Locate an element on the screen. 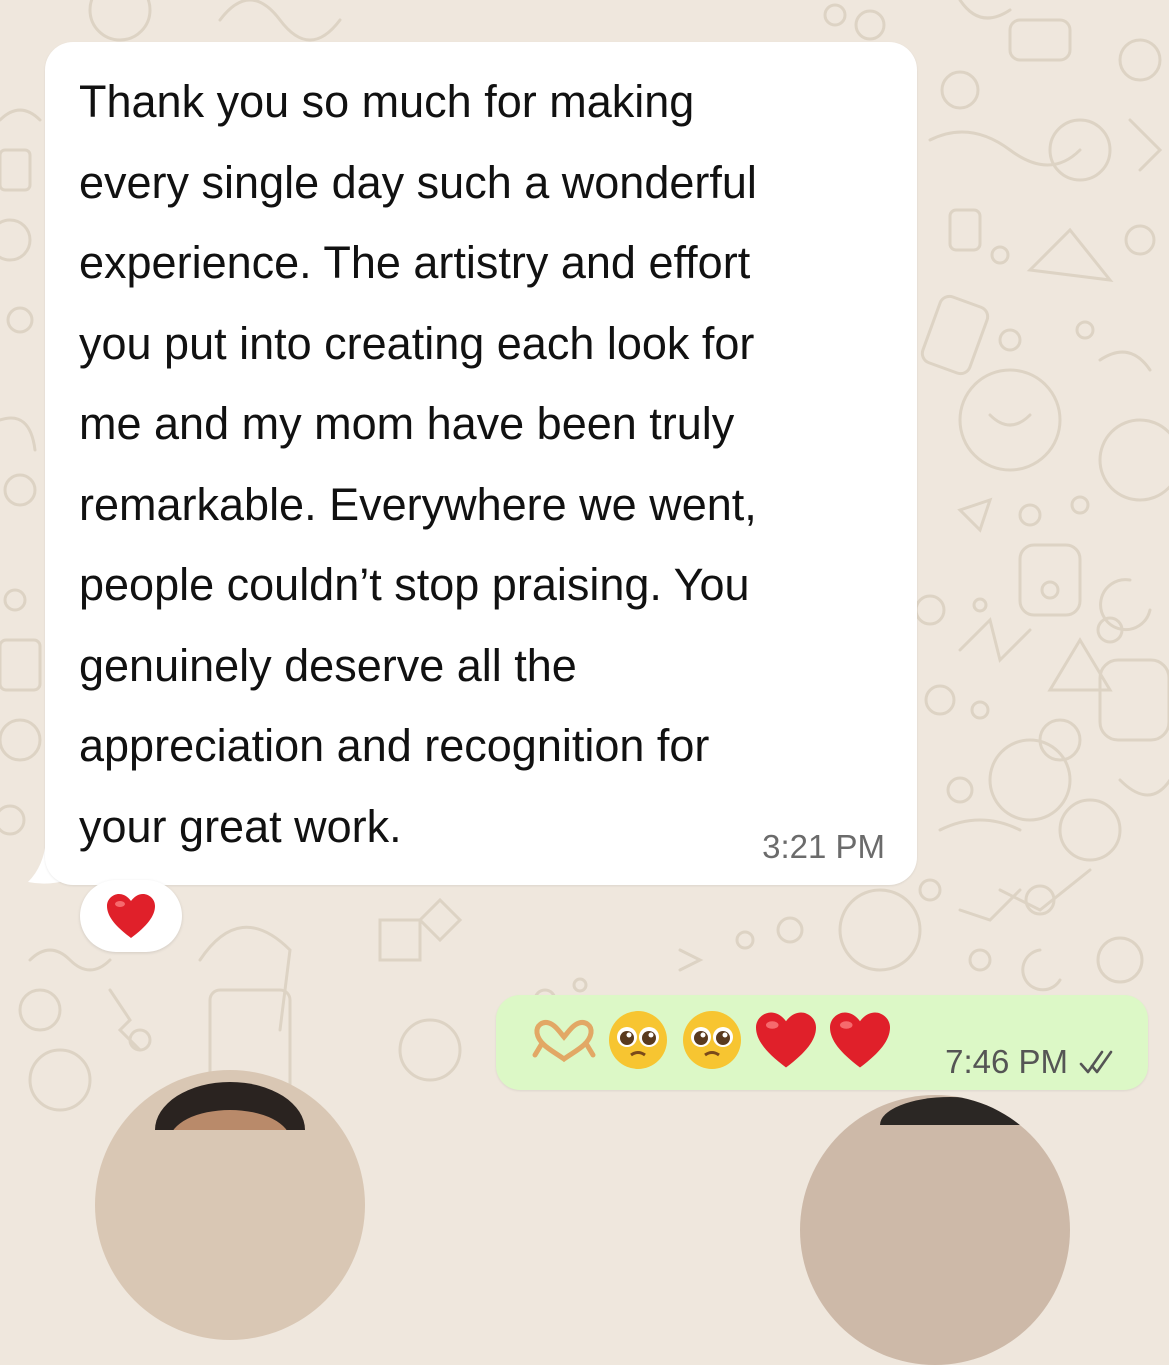 The width and height of the screenshot is (1169, 1365). incoming-message-time: 3:21 PM is located at coordinates (823, 846).